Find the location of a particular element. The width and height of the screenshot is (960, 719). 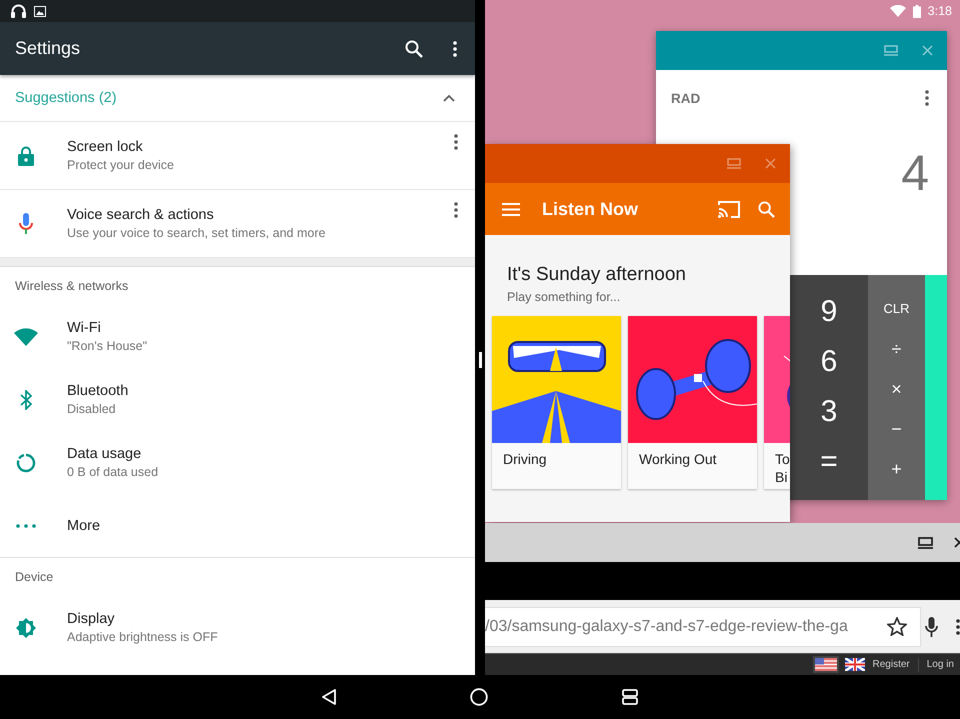

item-title: Voice search & actions is located at coordinates (141, 215).